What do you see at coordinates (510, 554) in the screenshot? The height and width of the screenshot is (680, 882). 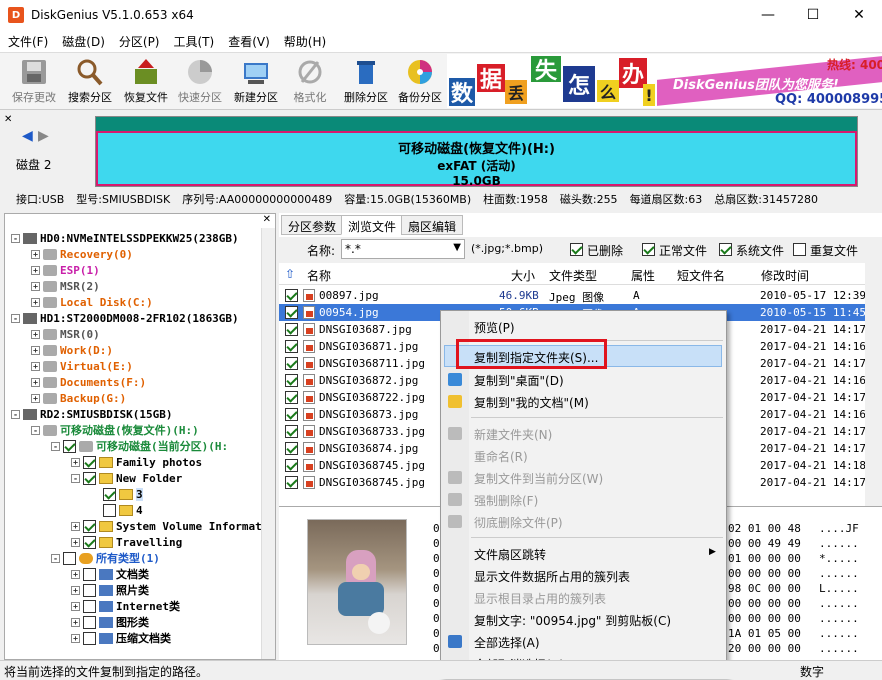 I see `menu-item: 文件扇区跳转` at bounding box center [510, 554].